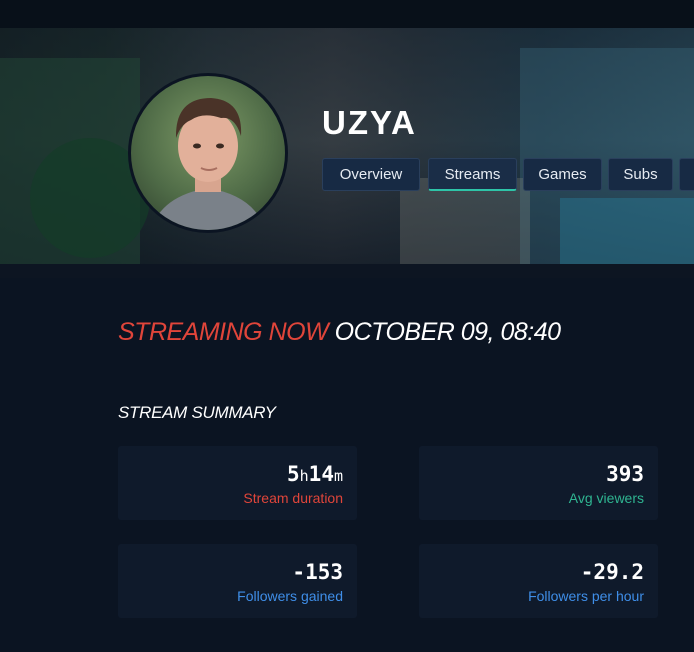 Image resolution: width=694 pixels, height=652 pixels. Describe the element at coordinates (612, 572) in the screenshot. I see `stat-value: -29.2` at that location.